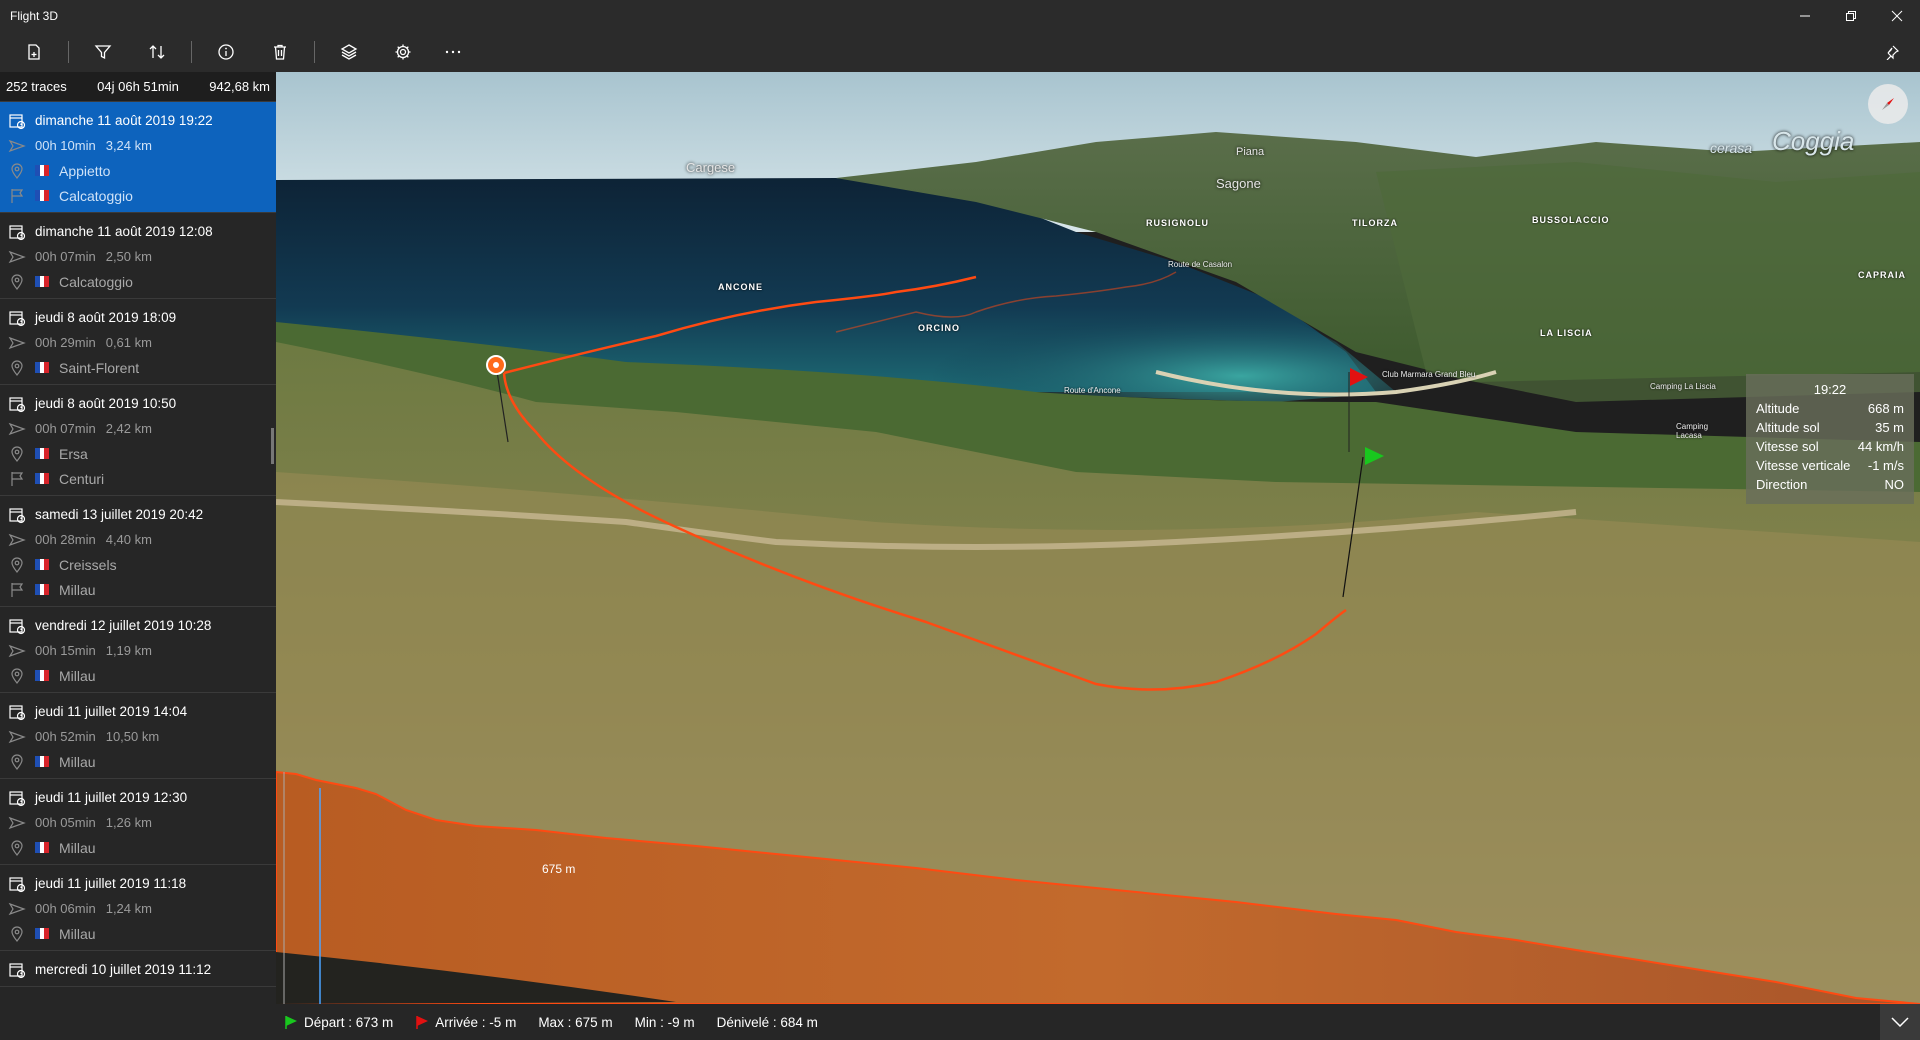 This screenshot has width=1920, height=1040. Describe the element at coordinates (1888, 104) in the screenshot. I see `compass-button` at that location.